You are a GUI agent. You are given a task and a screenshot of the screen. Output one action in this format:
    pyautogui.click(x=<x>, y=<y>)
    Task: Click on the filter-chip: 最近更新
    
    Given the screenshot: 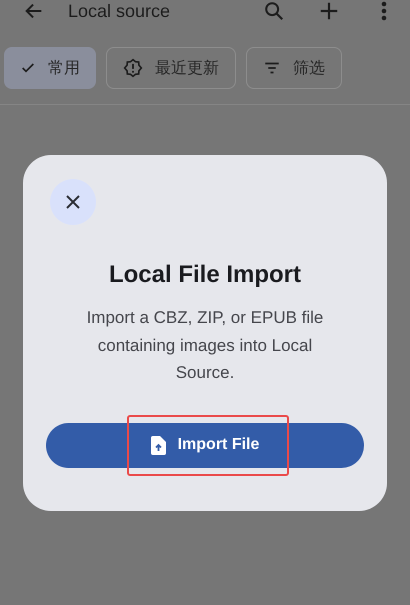 What is the action you would take?
    pyautogui.click(x=171, y=68)
    